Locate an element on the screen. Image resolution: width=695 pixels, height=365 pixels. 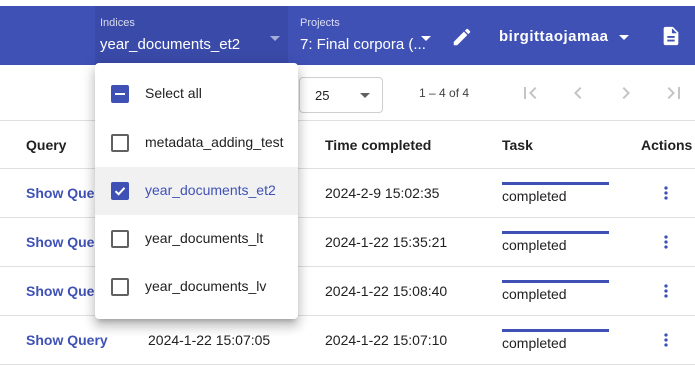
indeterminate-icon is located at coordinates (120, 94).